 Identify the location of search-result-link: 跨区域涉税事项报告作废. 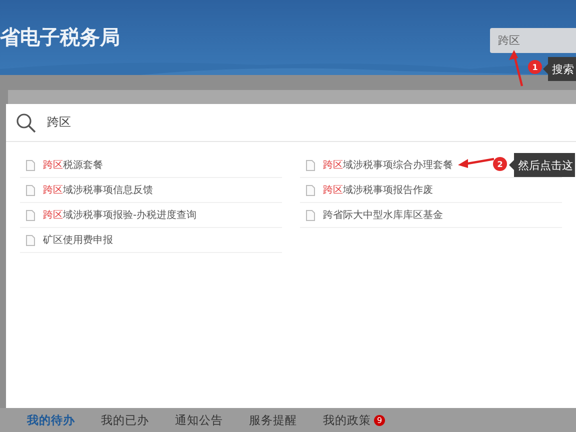
(378, 190).